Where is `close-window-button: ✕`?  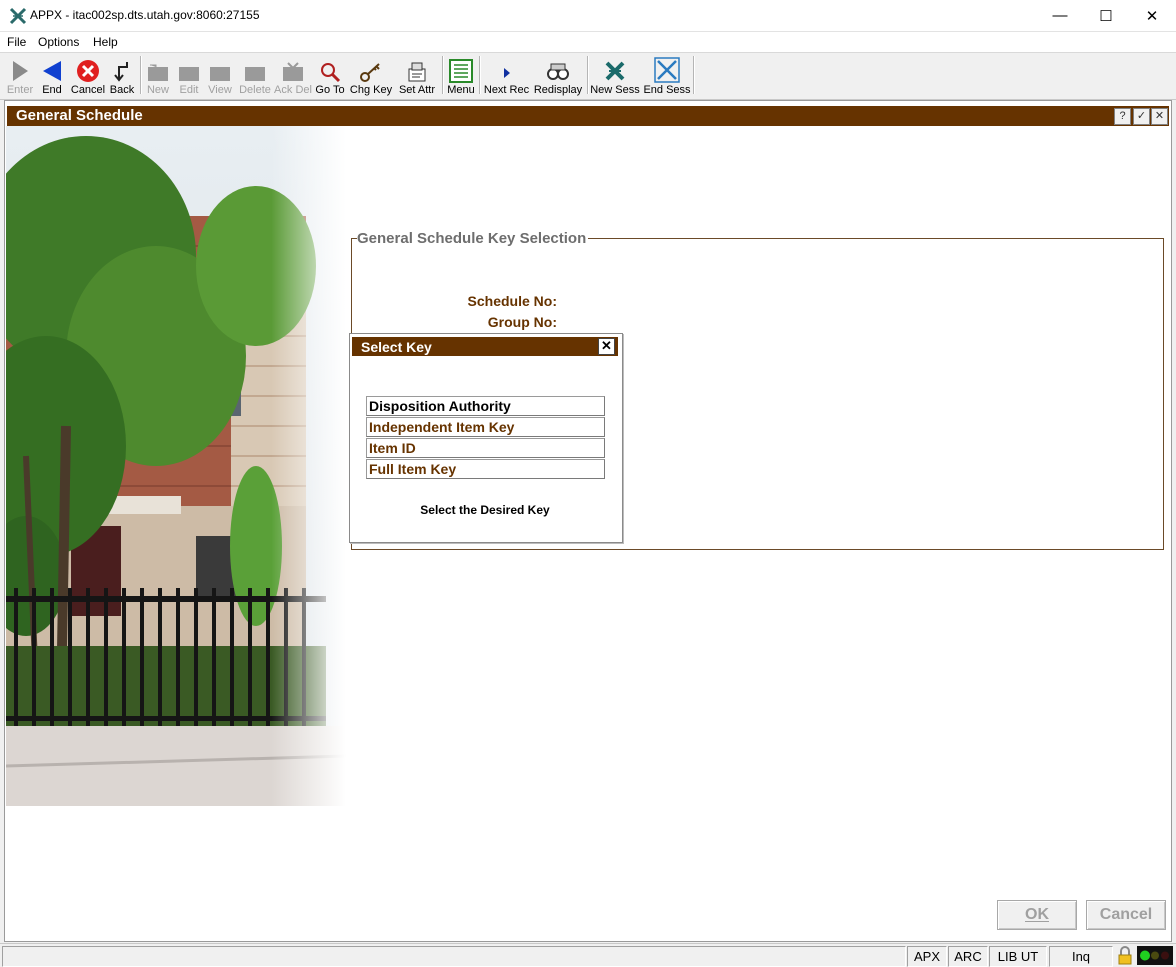 close-window-button: ✕ is located at coordinates (1152, 15).